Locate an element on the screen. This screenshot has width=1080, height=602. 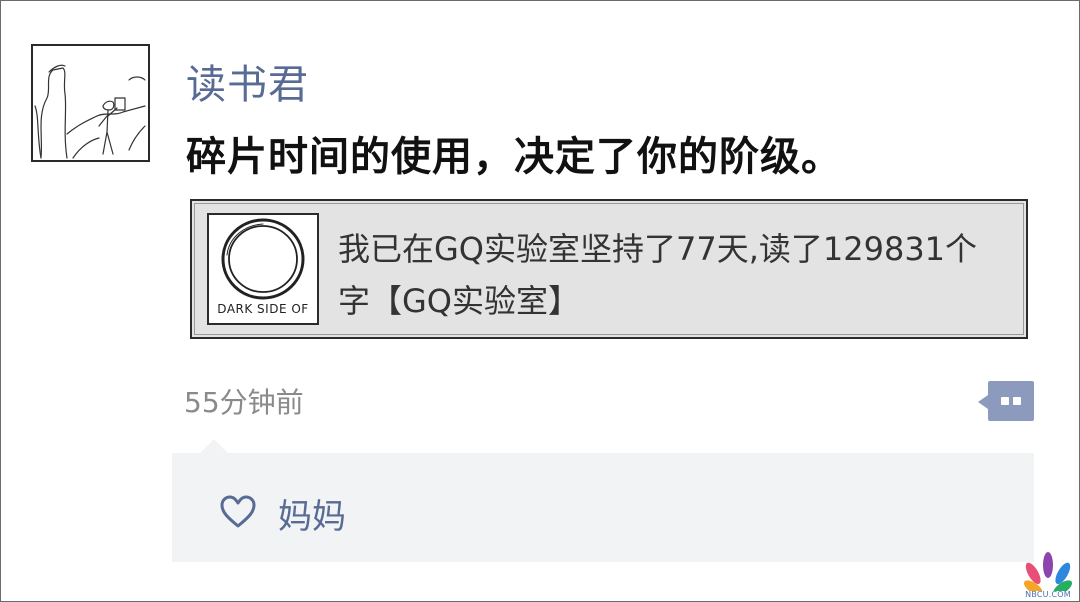
avatar is located at coordinates (90, 103).